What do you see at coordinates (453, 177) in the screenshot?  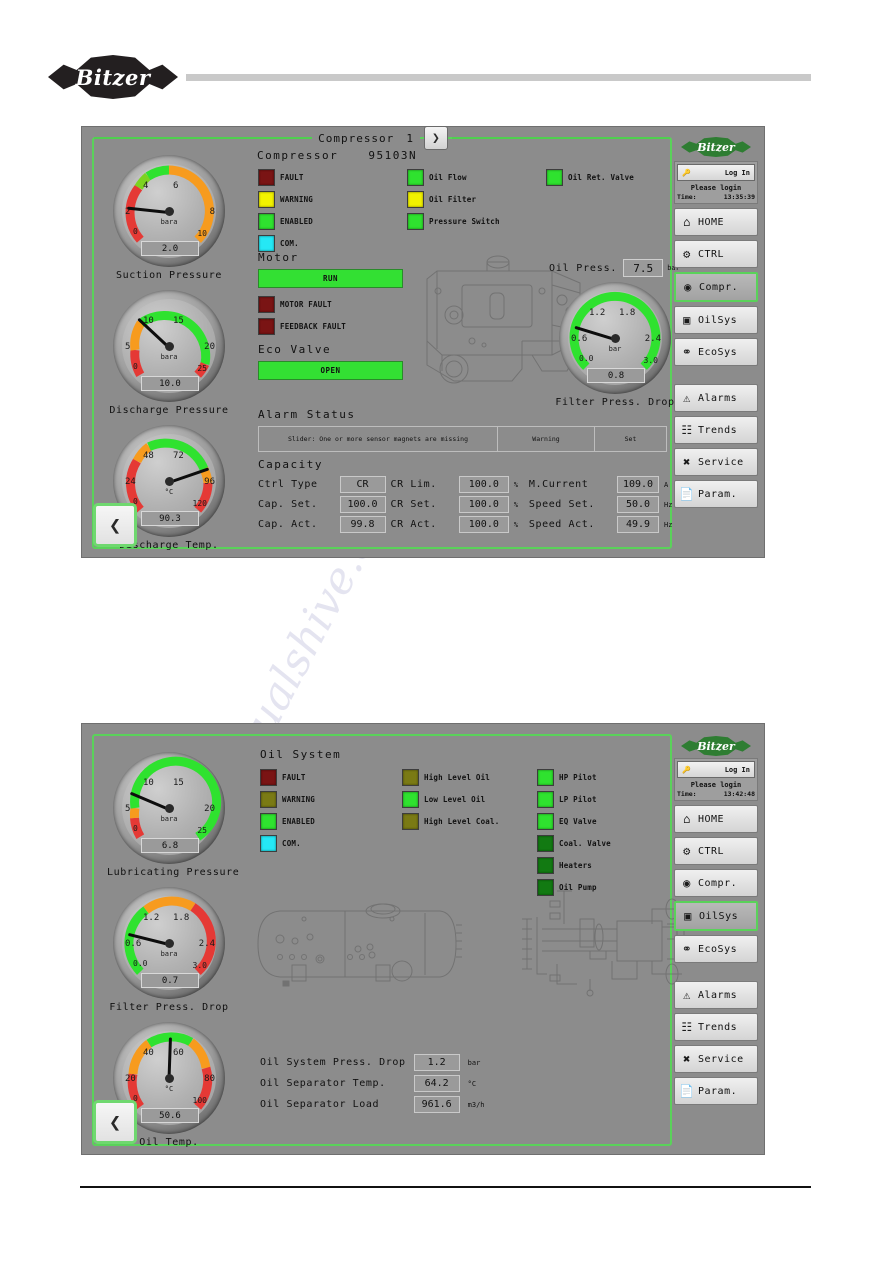 I see `status-lamp-item: Oil Flow` at bounding box center [453, 177].